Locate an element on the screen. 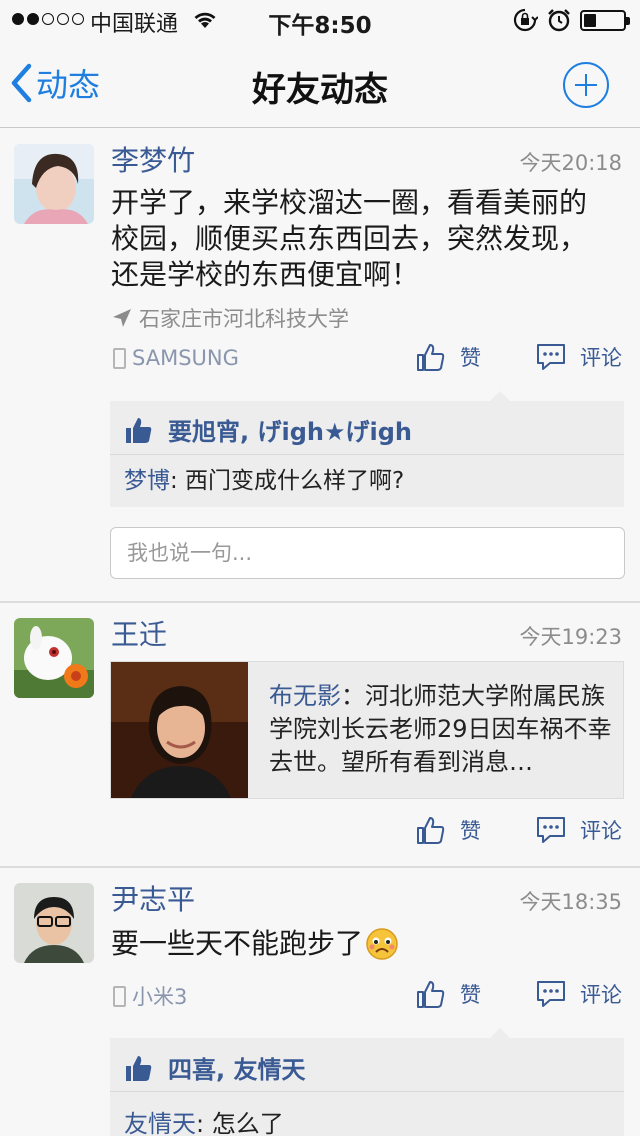  likes-comments-panel: 四喜, 友情天 友情天: 怎么了 is located at coordinates (367, 1082).